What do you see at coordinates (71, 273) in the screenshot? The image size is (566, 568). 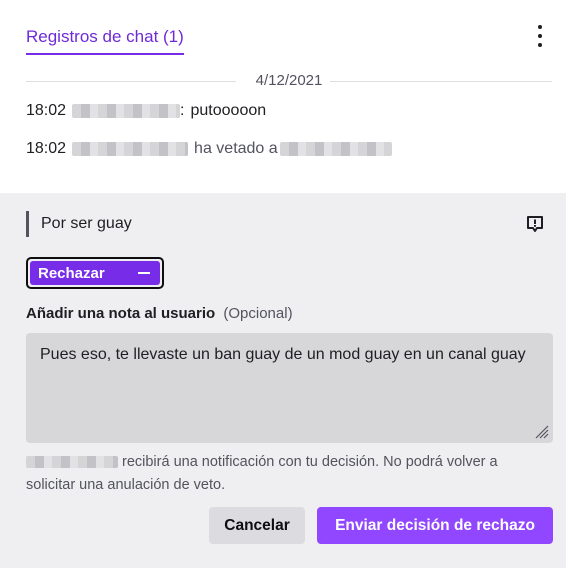 I see `reject-label: Rechazar` at bounding box center [71, 273].